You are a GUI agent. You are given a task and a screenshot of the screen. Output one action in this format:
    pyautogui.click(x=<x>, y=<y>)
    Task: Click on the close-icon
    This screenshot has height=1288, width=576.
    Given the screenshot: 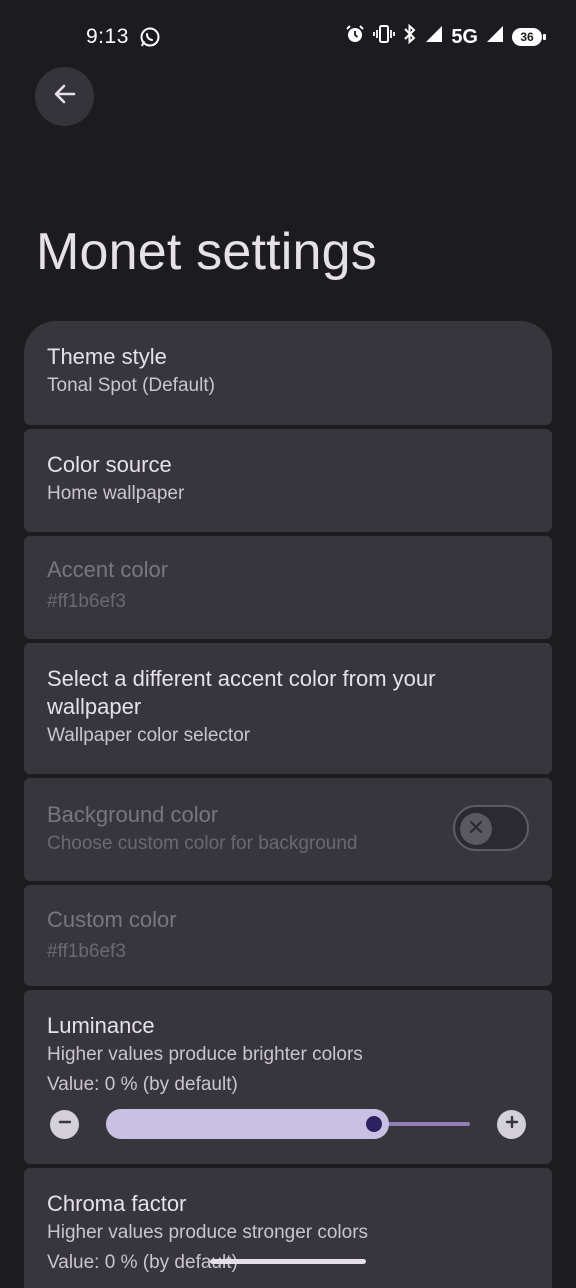 What is the action you would take?
    pyautogui.click(x=476, y=829)
    